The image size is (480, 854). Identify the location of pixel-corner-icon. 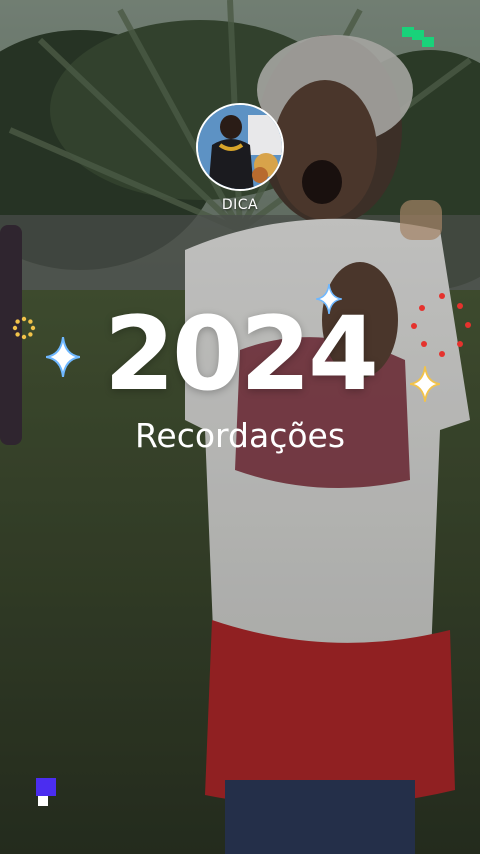
(46, 792).